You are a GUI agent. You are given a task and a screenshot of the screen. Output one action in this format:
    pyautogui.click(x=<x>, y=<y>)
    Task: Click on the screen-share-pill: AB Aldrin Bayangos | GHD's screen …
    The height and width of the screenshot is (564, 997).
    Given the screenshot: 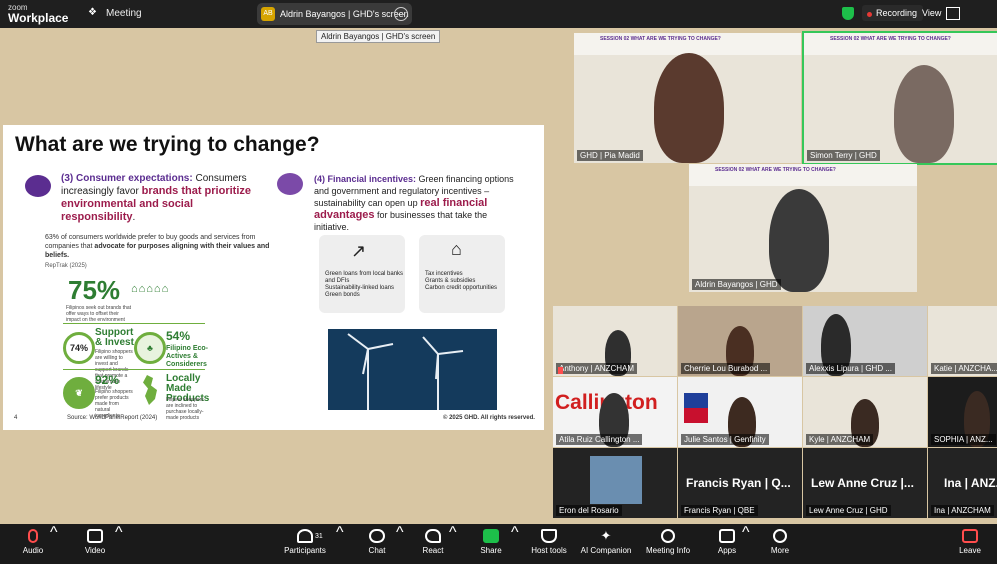 What is the action you would take?
    pyautogui.click(x=334, y=14)
    